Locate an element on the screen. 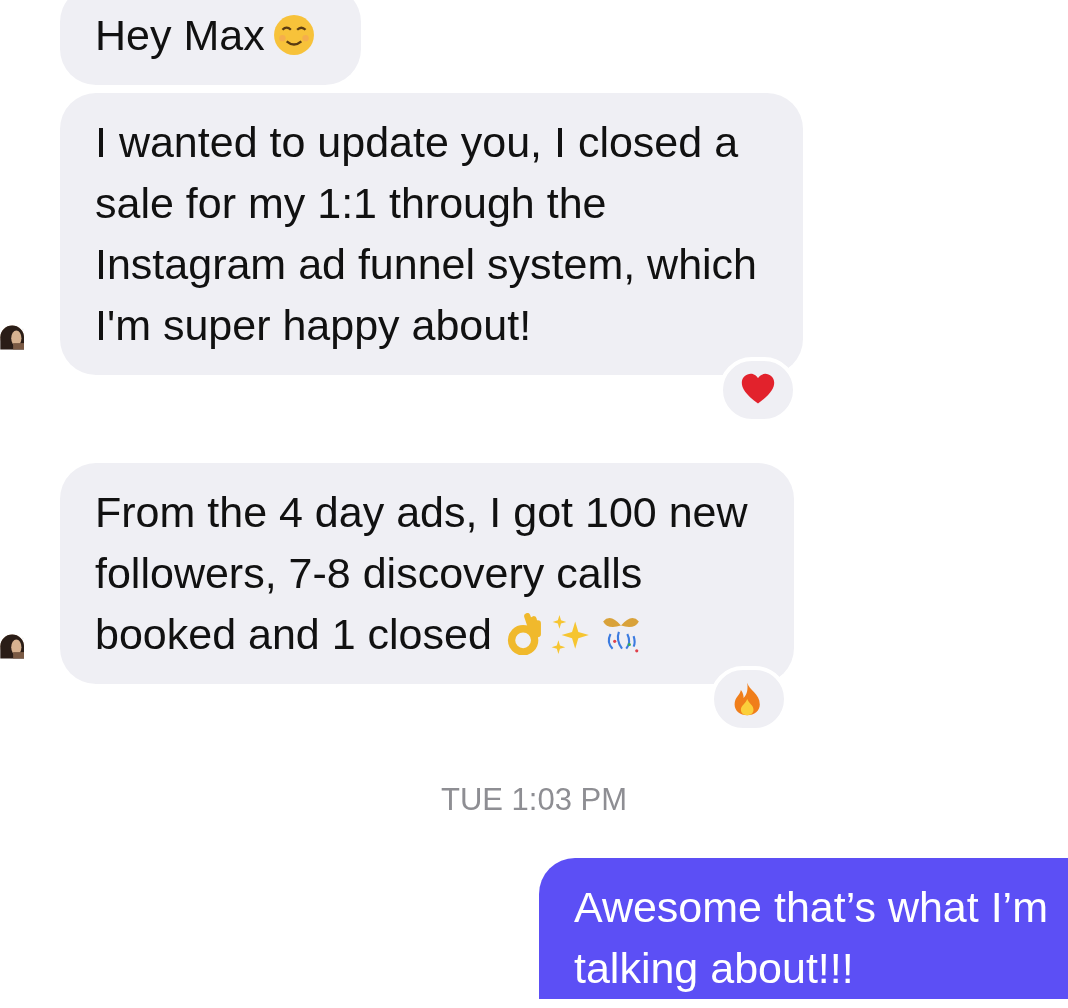 This screenshot has height=1008, width=1068. message-text: I'm super happy about! is located at coordinates (313, 325).